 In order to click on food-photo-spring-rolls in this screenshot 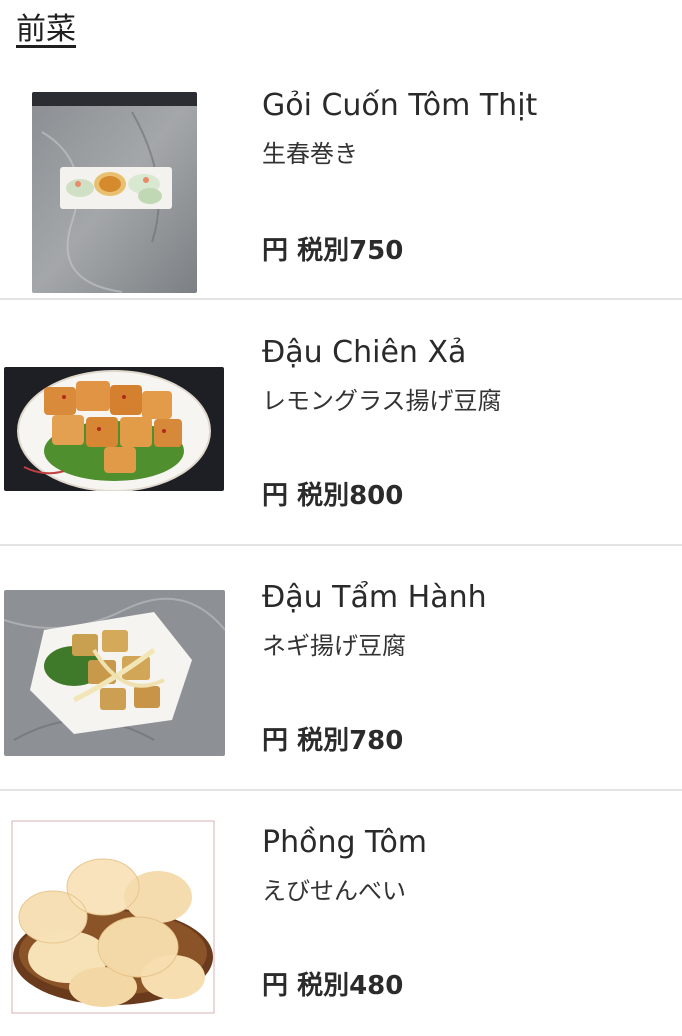, I will do `click(114, 192)`.